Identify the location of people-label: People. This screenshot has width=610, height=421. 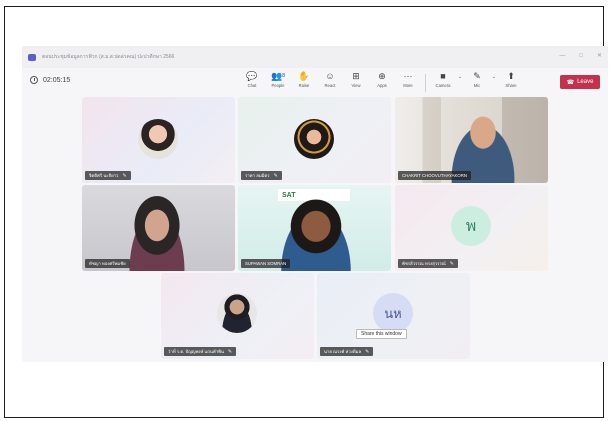
(278, 85).